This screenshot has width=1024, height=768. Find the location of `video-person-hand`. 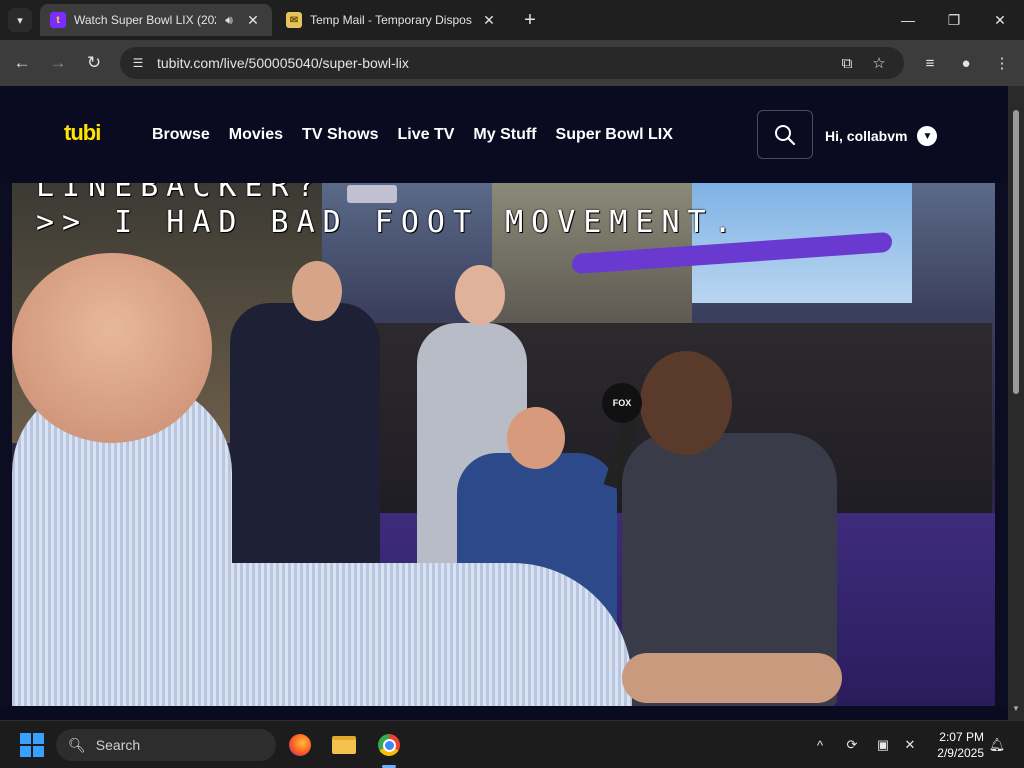

video-person-hand is located at coordinates (732, 678).